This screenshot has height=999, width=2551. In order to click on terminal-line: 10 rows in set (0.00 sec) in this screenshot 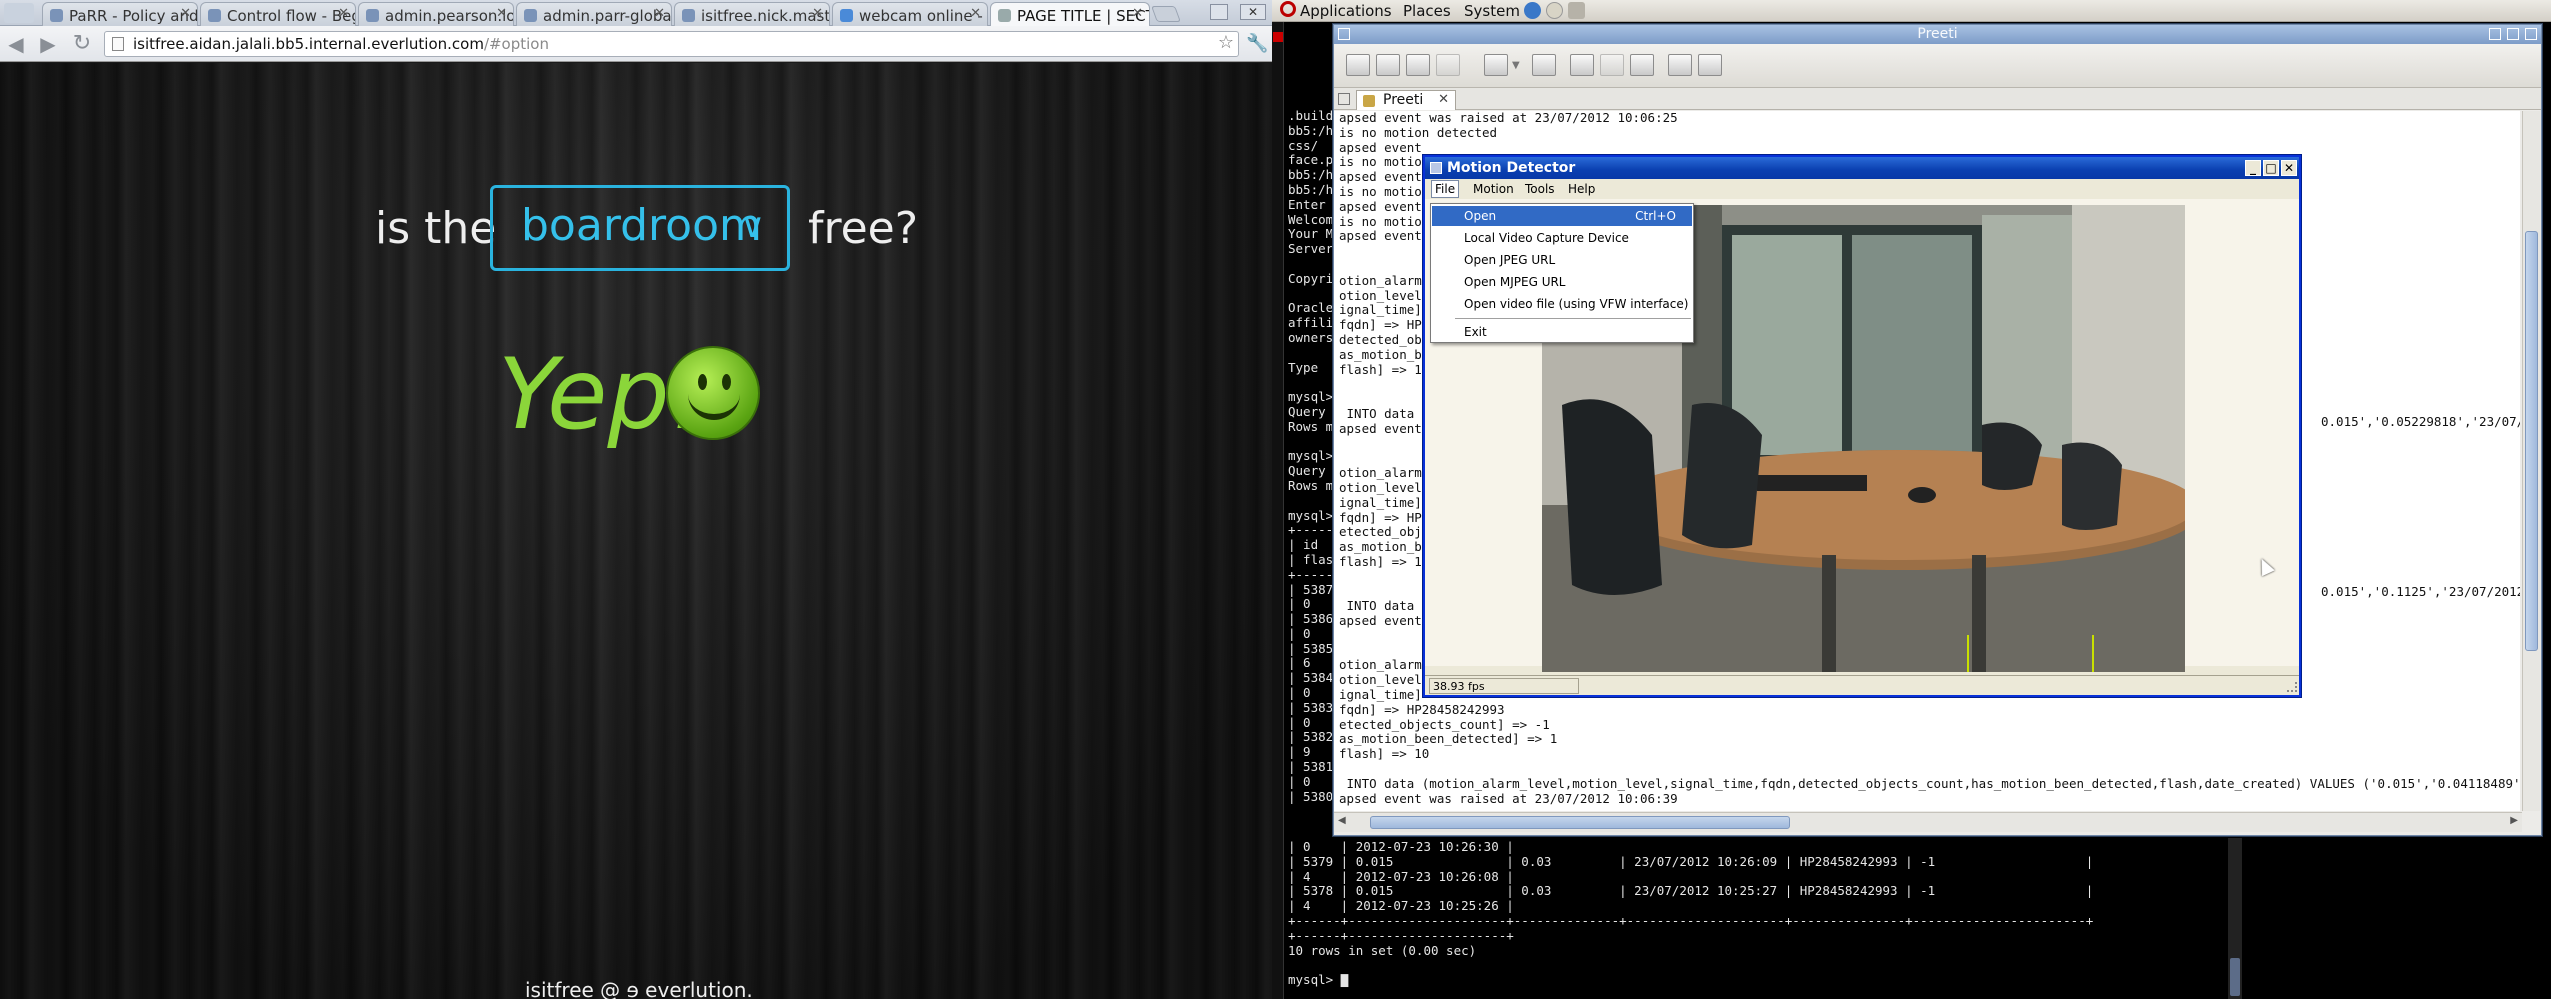, I will do `click(1382, 950)`.